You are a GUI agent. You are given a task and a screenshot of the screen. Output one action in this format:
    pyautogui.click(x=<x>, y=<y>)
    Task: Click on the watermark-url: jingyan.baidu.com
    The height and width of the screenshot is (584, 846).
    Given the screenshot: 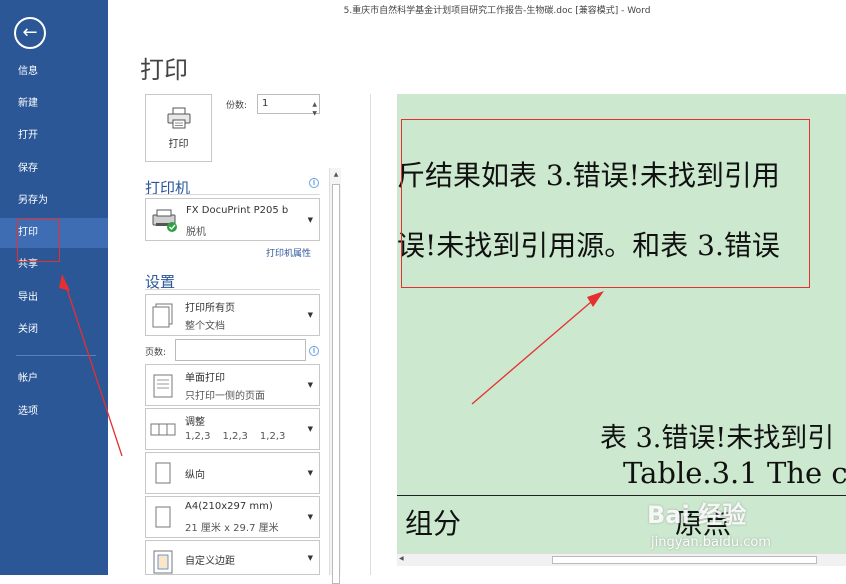 What is the action you would take?
    pyautogui.click(x=711, y=542)
    